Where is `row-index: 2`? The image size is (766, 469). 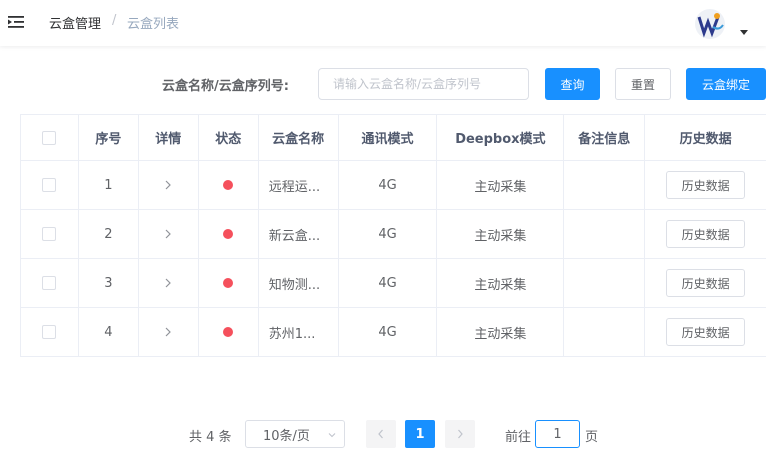
row-index: 2 is located at coordinates (109, 234).